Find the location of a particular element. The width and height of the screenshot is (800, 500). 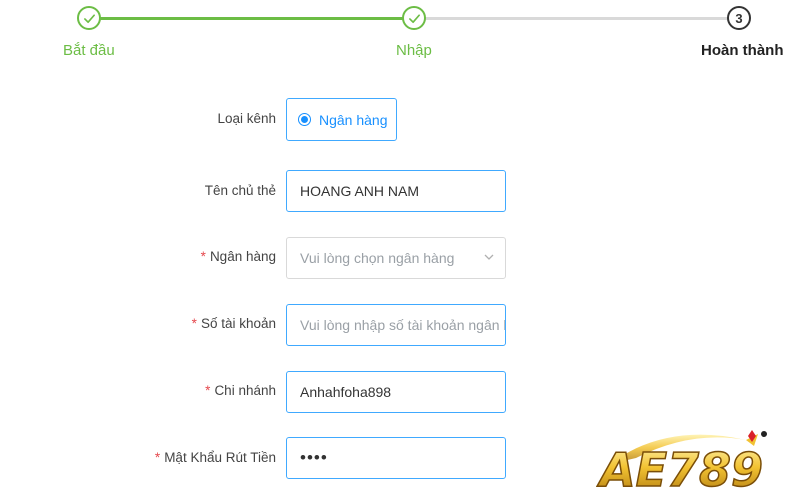

withdraw-password-input: •••• is located at coordinates (396, 458).